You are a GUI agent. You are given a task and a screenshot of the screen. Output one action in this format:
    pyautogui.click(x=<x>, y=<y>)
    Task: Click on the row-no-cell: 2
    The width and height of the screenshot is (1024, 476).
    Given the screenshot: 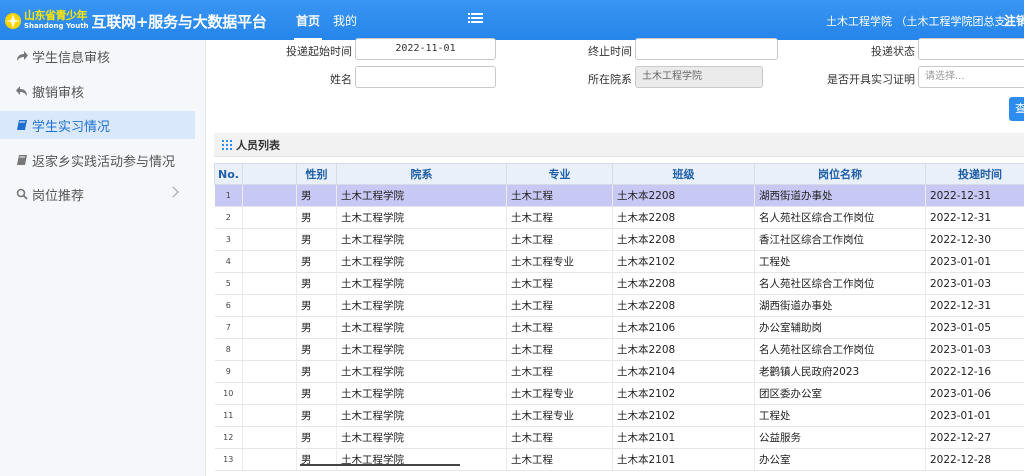 What is the action you would take?
    pyautogui.click(x=228, y=217)
    